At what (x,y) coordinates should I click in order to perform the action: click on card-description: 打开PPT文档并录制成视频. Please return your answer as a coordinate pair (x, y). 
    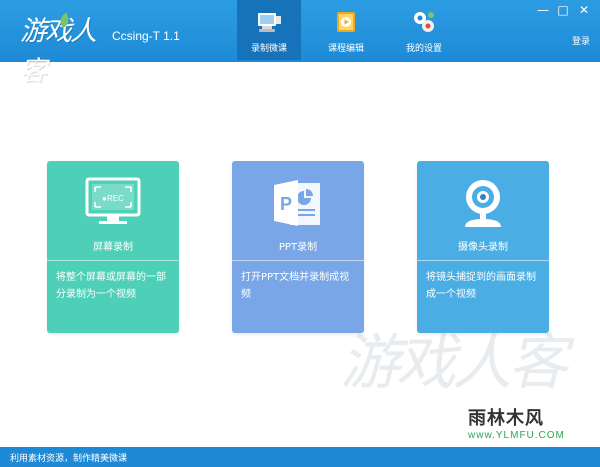
    Looking at the image, I should click on (295, 286).